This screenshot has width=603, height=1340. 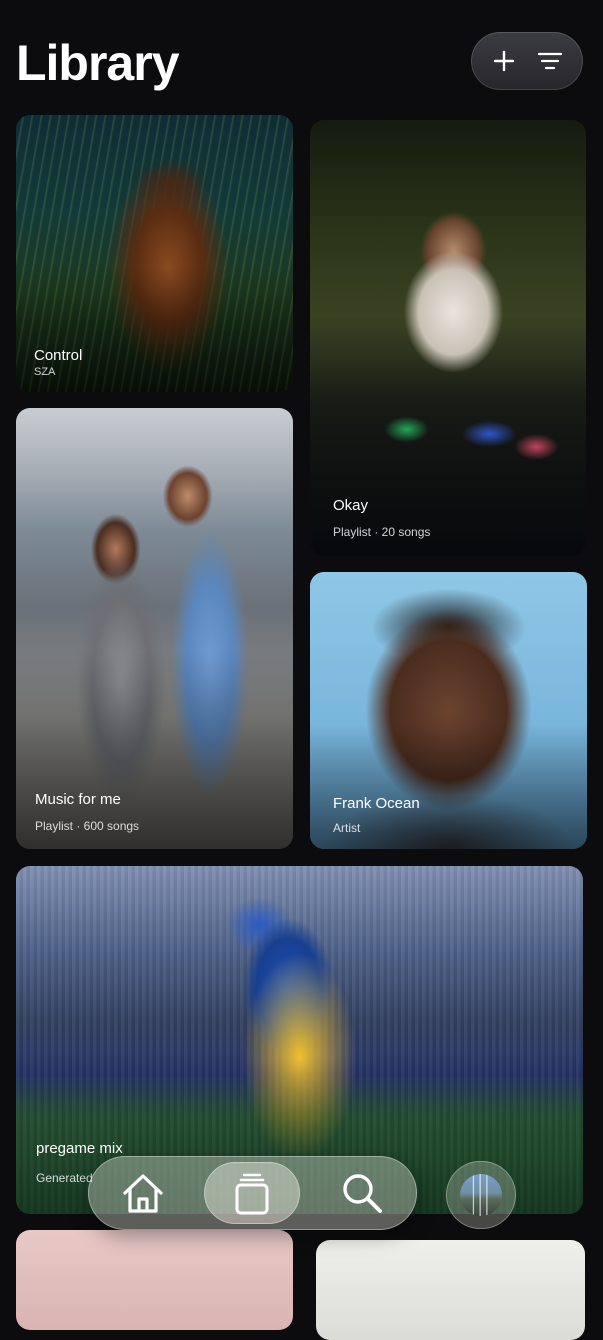 I want to click on now-playing-button, so click(x=481, y=1195).